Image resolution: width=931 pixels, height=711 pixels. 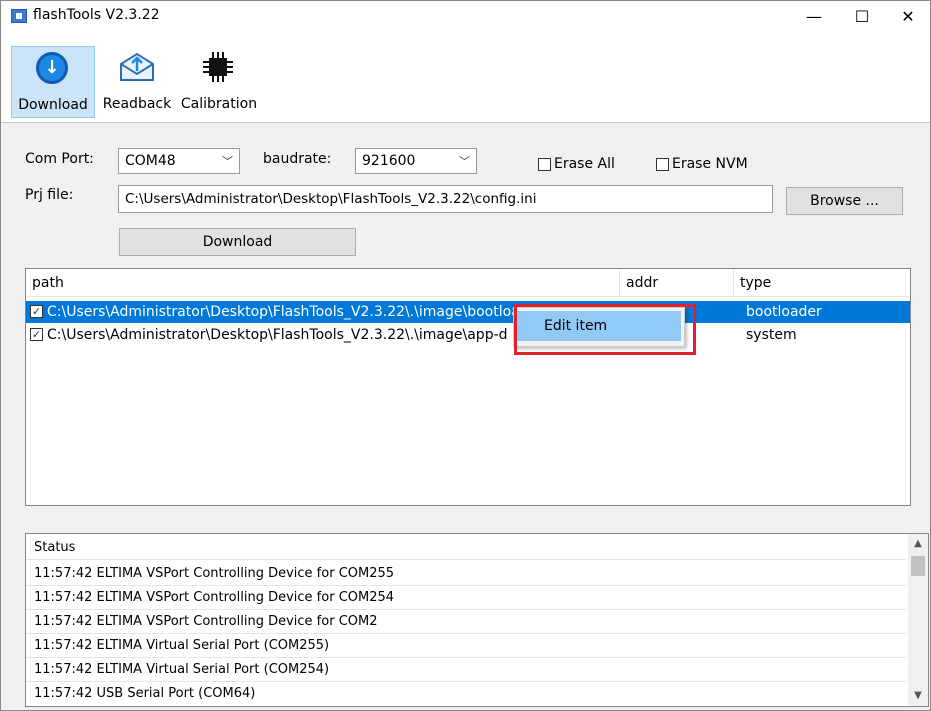 I want to click on download-tool-button: ↓ Download, so click(x=53, y=82).